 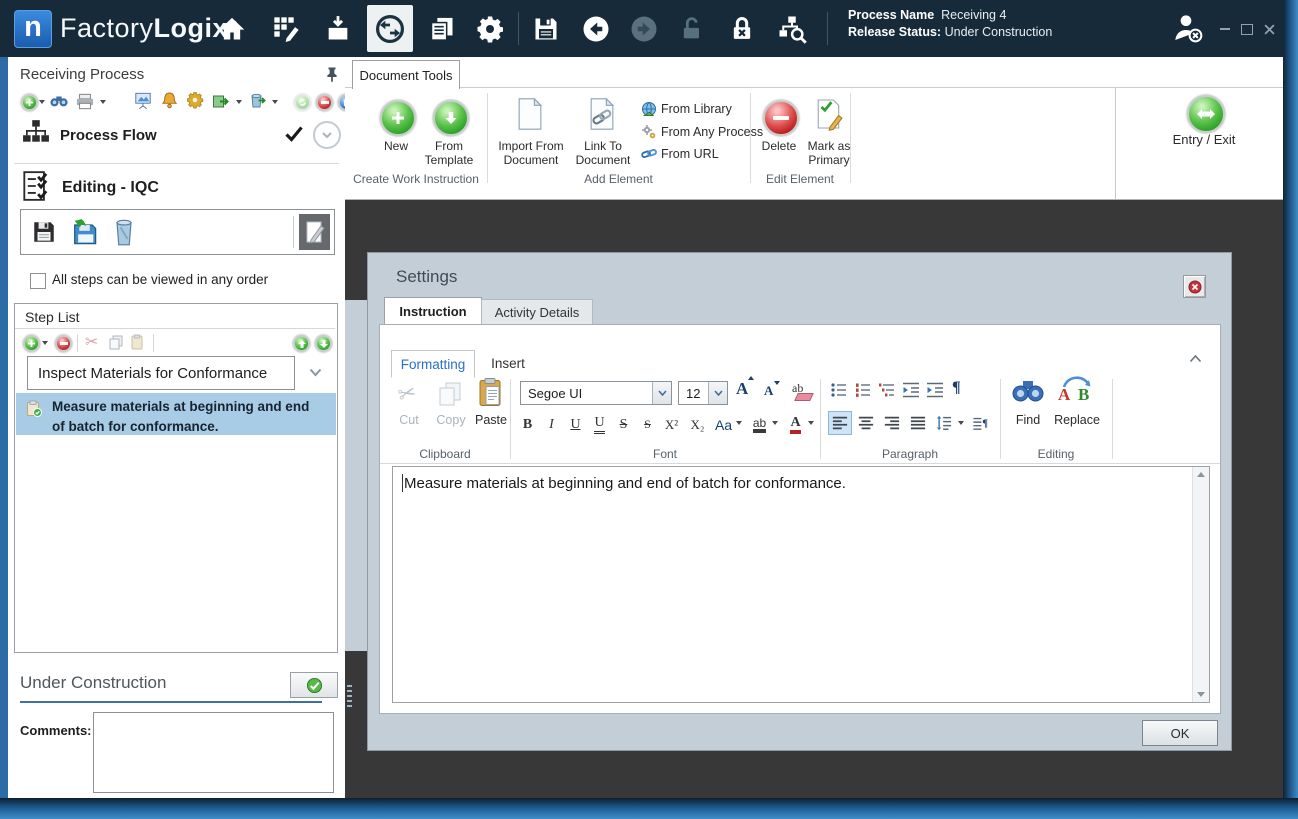 What do you see at coordinates (407, 394) in the screenshot?
I see `cut-button: ✂` at bounding box center [407, 394].